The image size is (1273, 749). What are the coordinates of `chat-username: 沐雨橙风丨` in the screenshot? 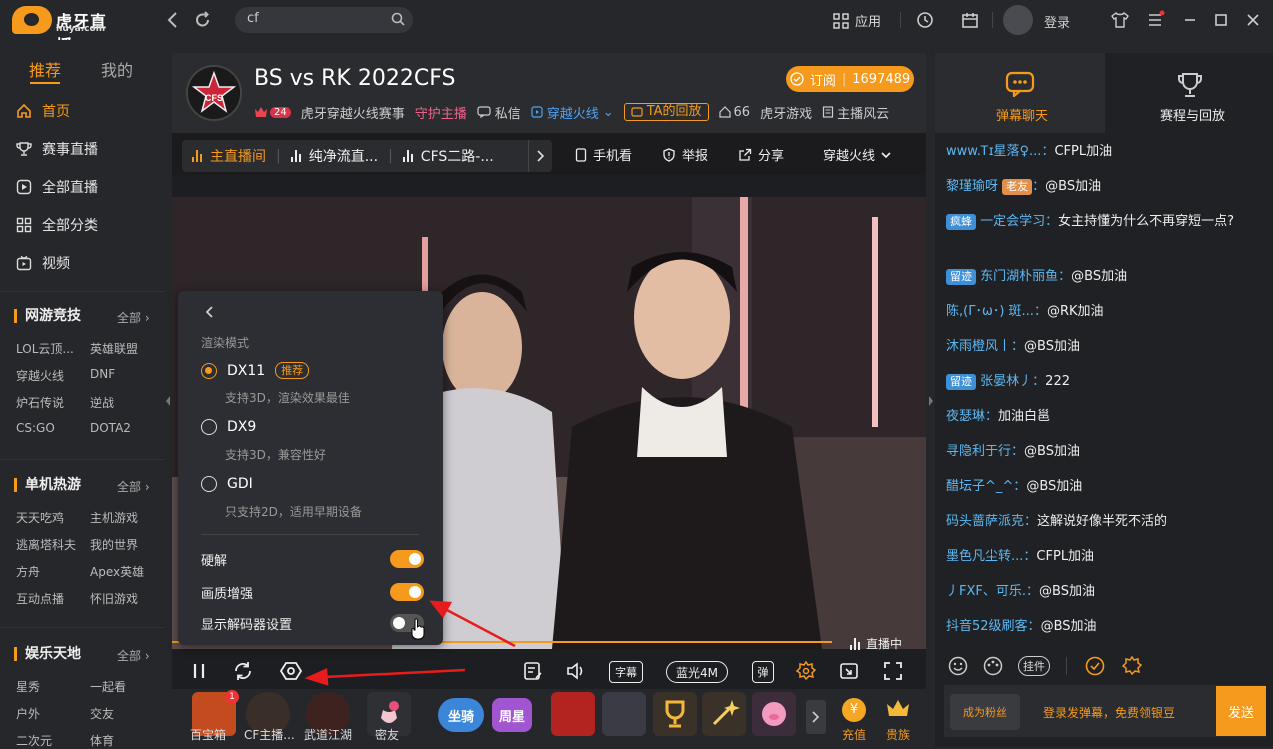 It's located at (978, 346).